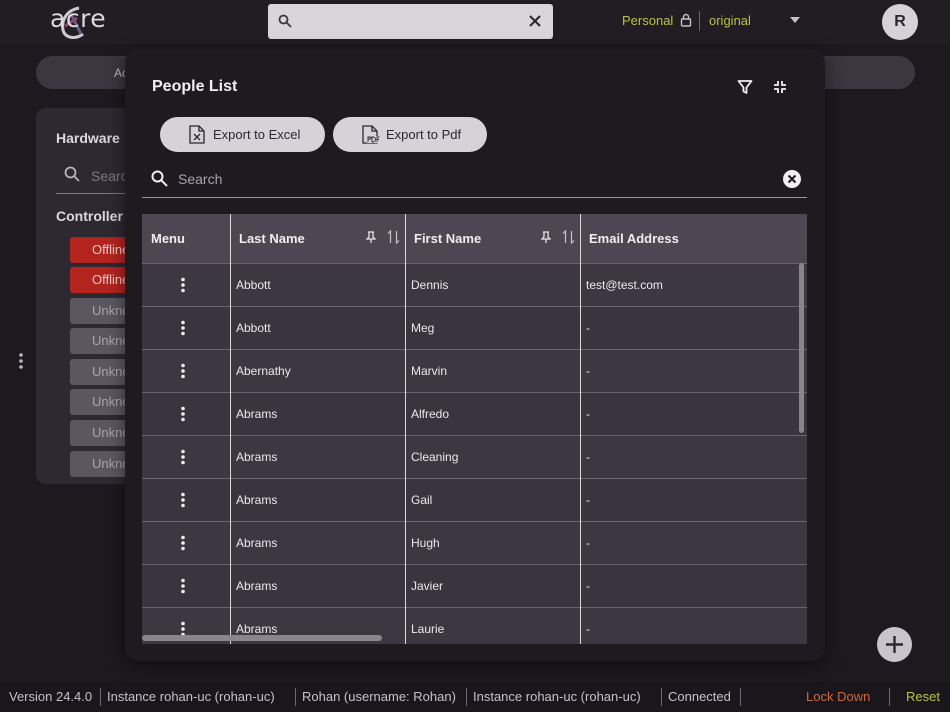 The width and height of the screenshot is (950, 712). I want to click on lock-down-button: Lock Down, so click(838, 696).